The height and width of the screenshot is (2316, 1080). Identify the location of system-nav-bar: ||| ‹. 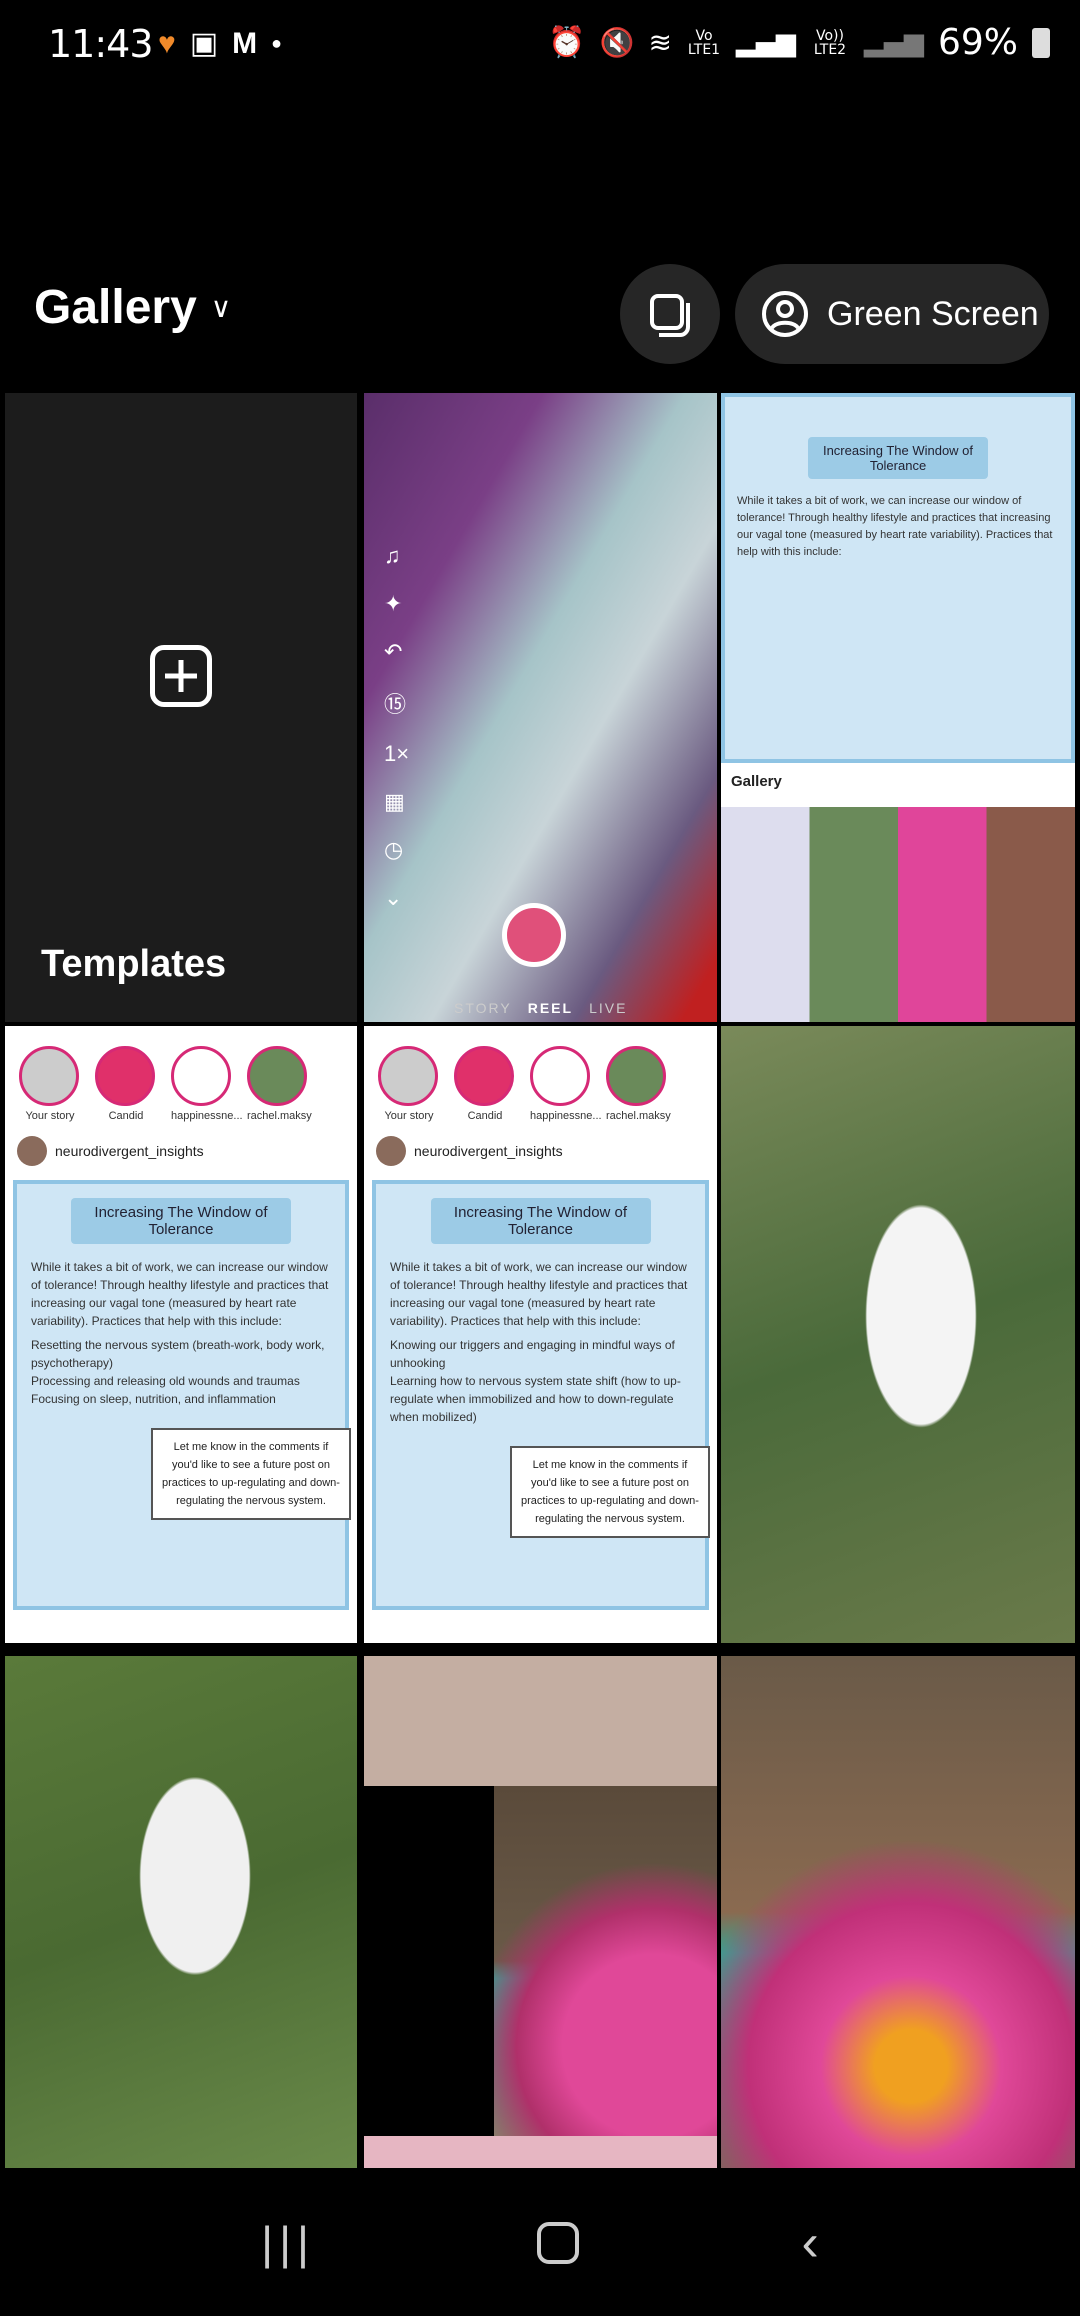
(540, 2243).